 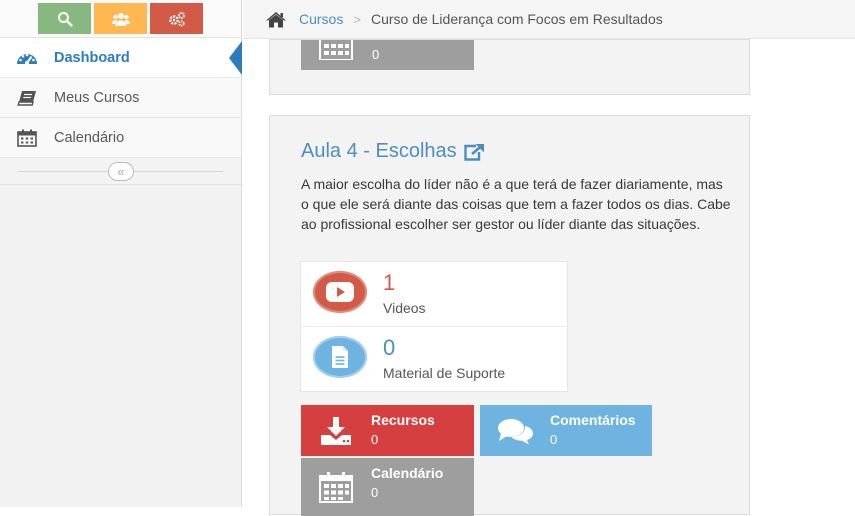 I want to click on breadcrumb-link-cursos: Cursos, so click(x=321, y=19).